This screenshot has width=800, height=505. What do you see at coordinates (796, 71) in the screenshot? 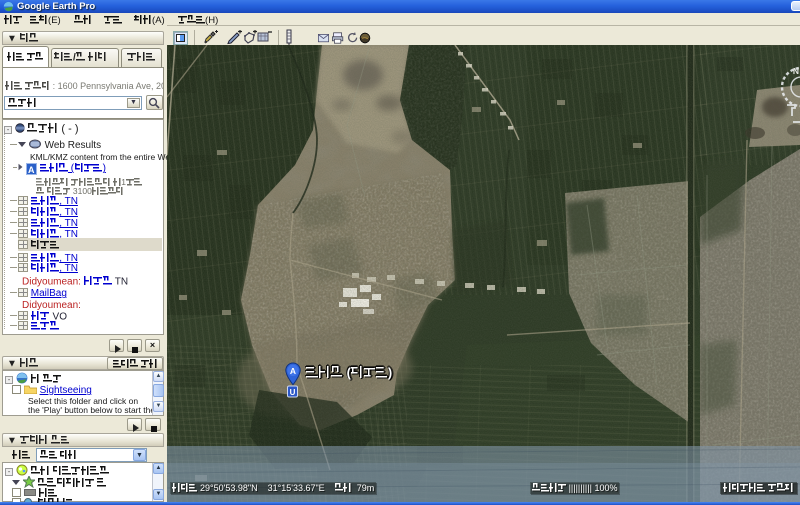
I see `svg-text: N` at bounding box center [796, 71].